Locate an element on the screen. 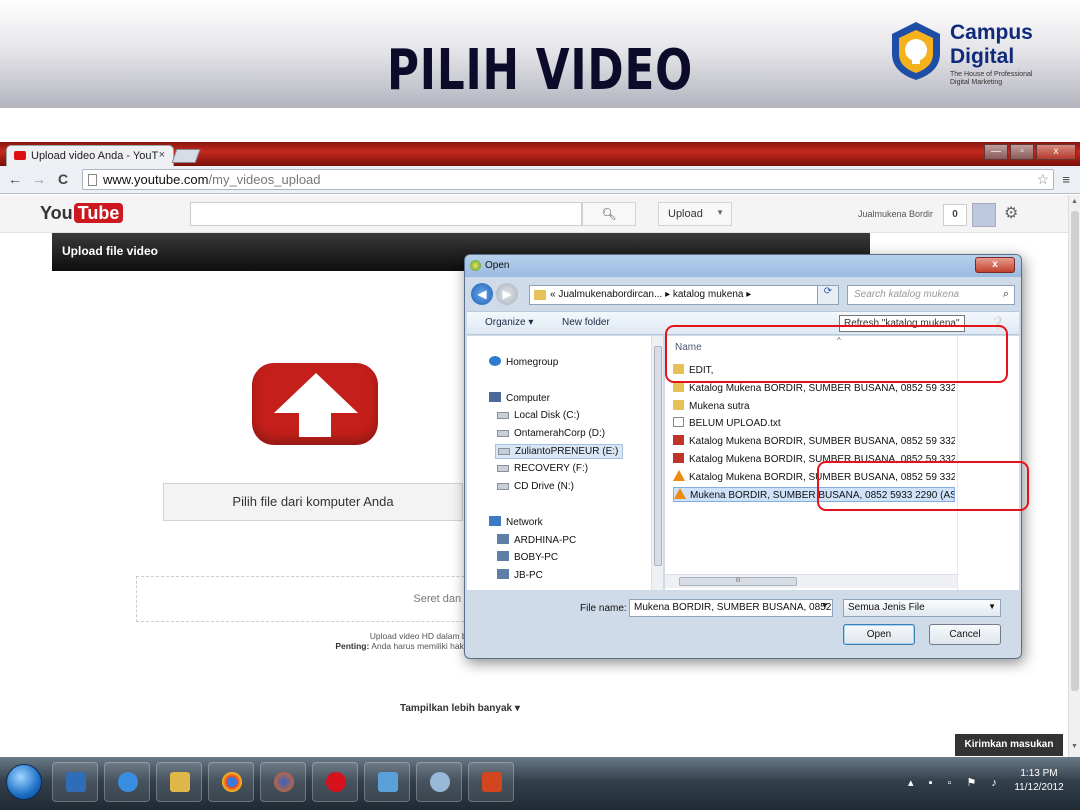 This screenshot has width=1080, height=810. nav-drive-d: OntamerahCorp (D:) is located at coordinates (551, 433).